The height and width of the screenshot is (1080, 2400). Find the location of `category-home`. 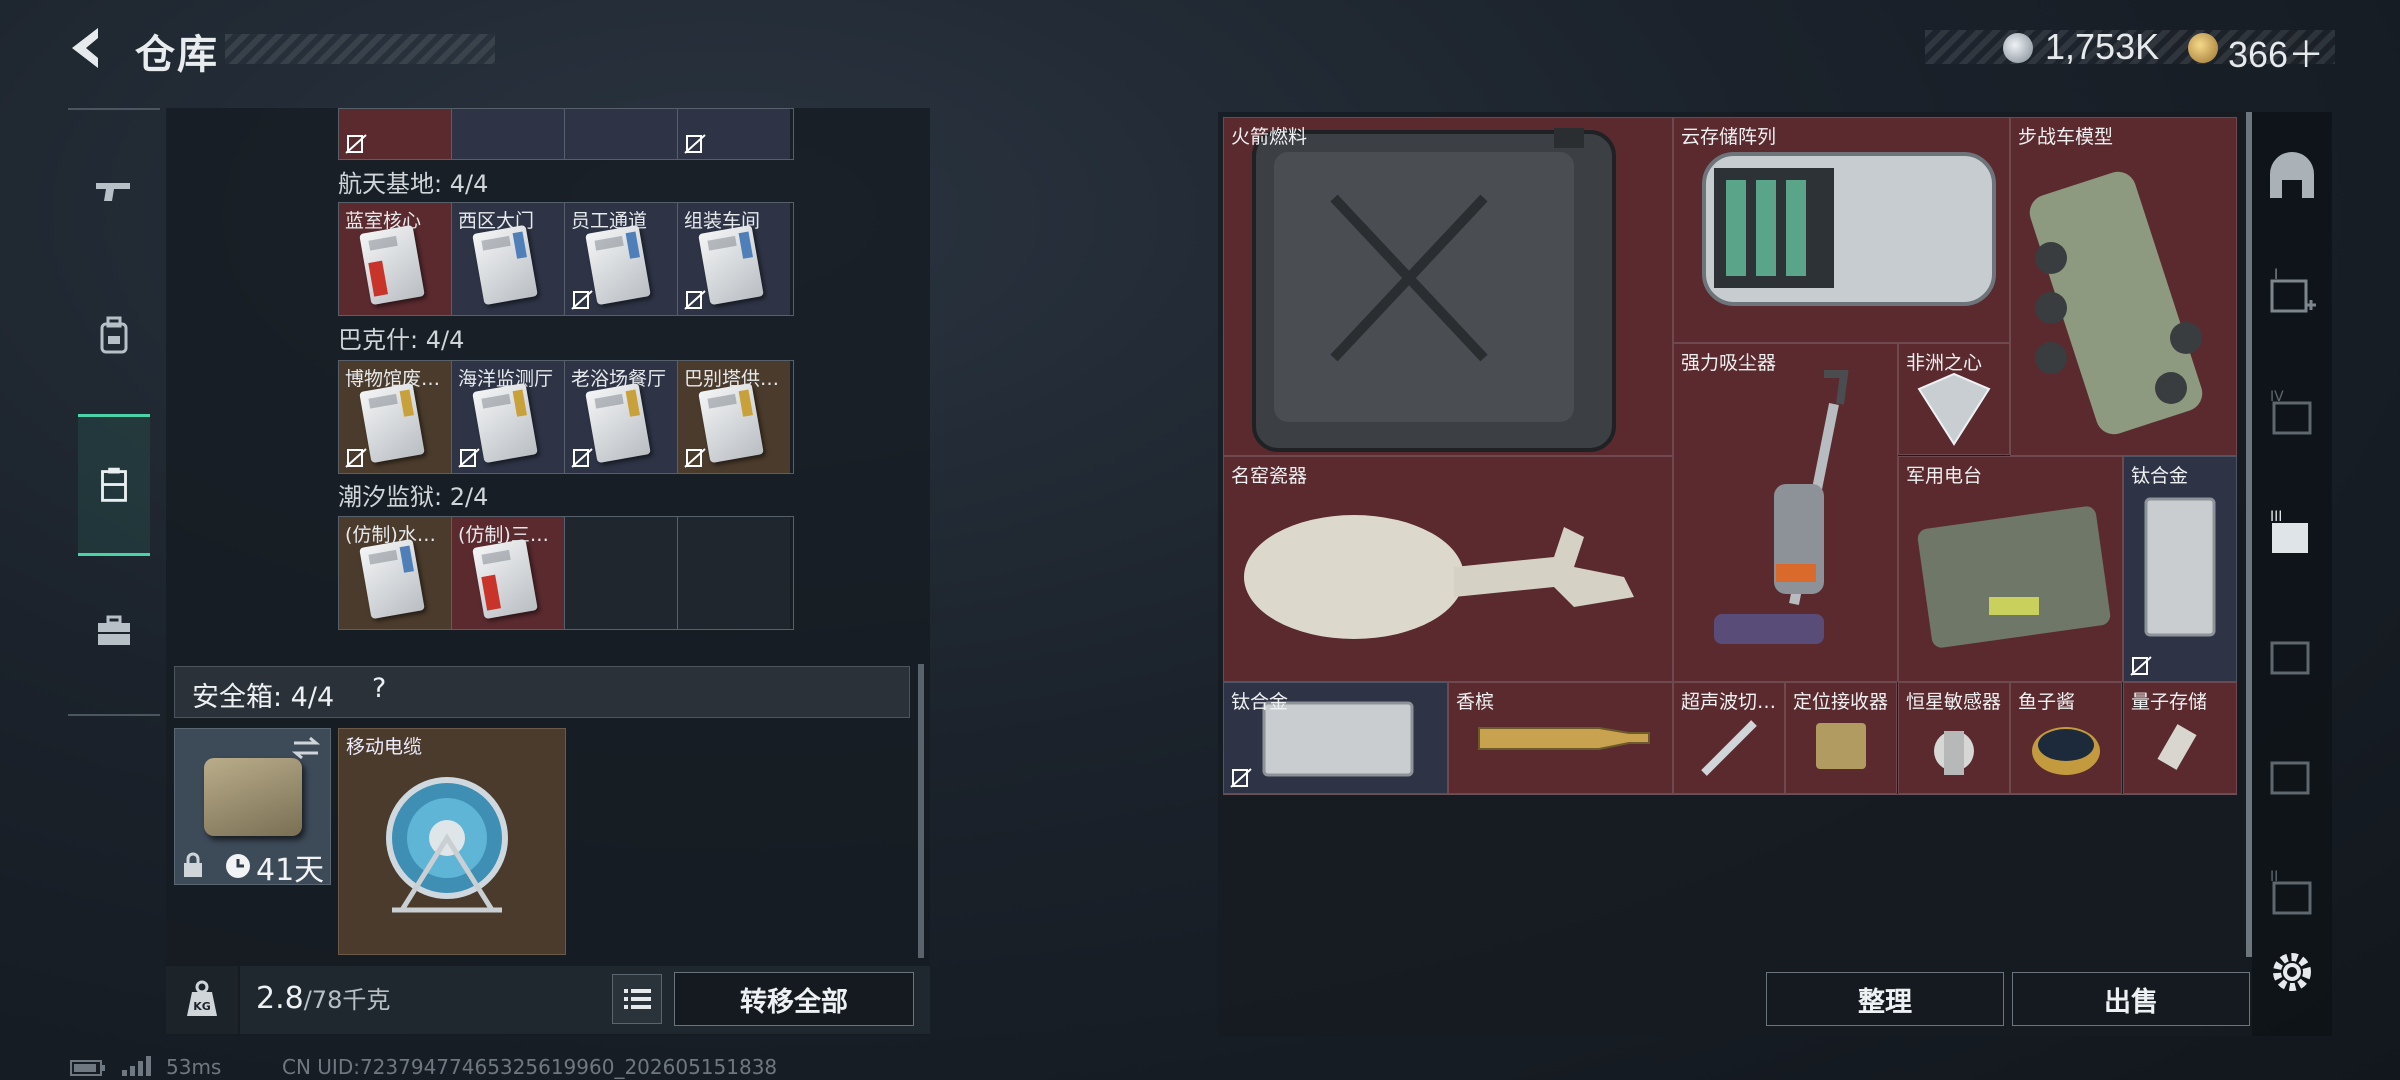

category-home is located at coordinates (2292, 180).